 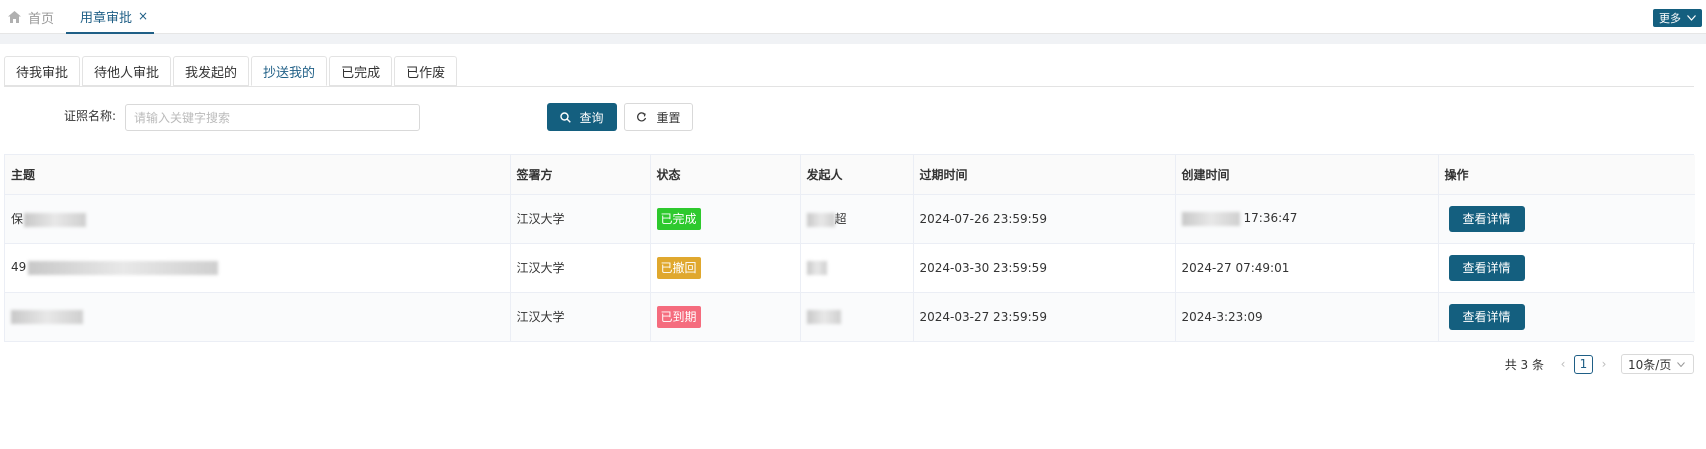 I want to click on cell-subject, so click(x=258, y=316).